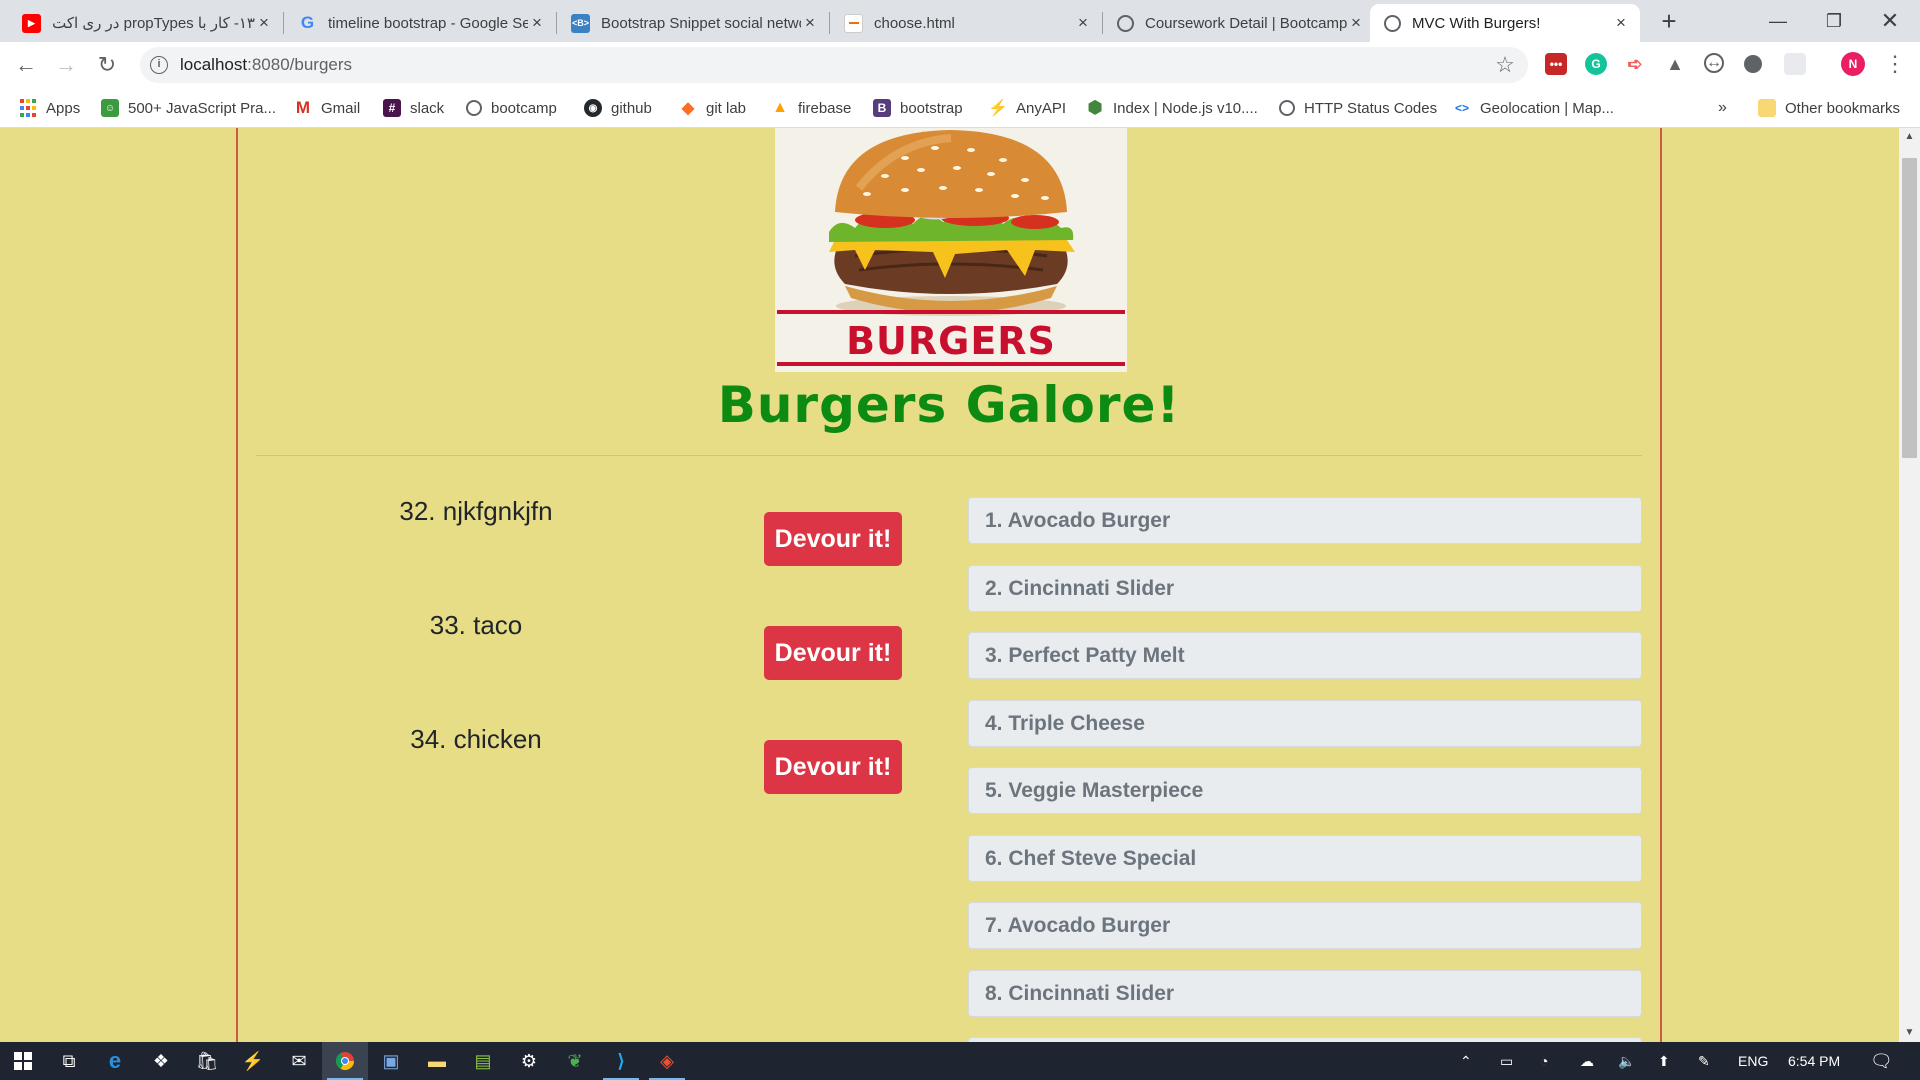  I want to click on language-indicator: ENG, so click(1753, 1061).